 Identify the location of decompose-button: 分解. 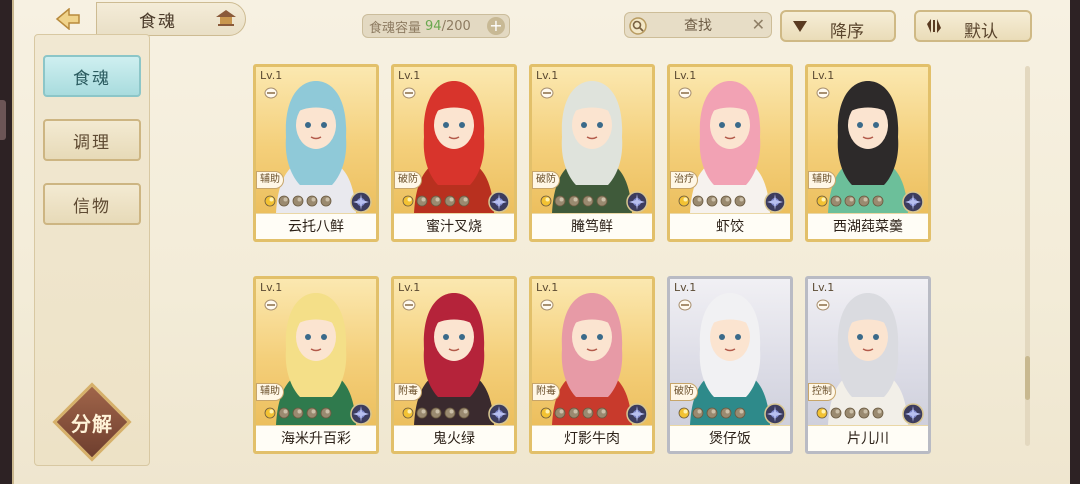
(92, 422).